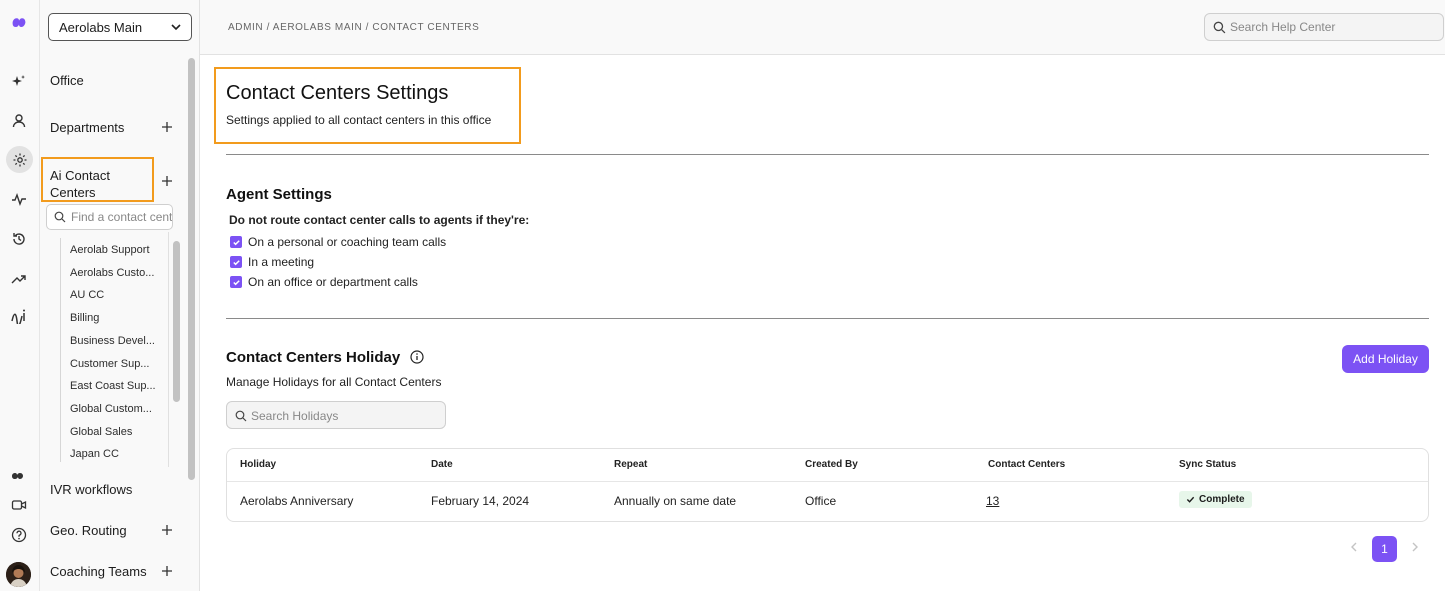 The image size is (1445, 591). What do you see at coordinates (167, 127) in the screenshot?
I see `add-department-plus-icon` at bounding box center [167, 127].